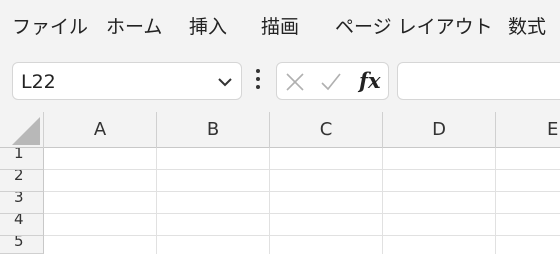 This screenshot has height=254, width=560. I want to click on row-header-5: 5, so click(22, 245).